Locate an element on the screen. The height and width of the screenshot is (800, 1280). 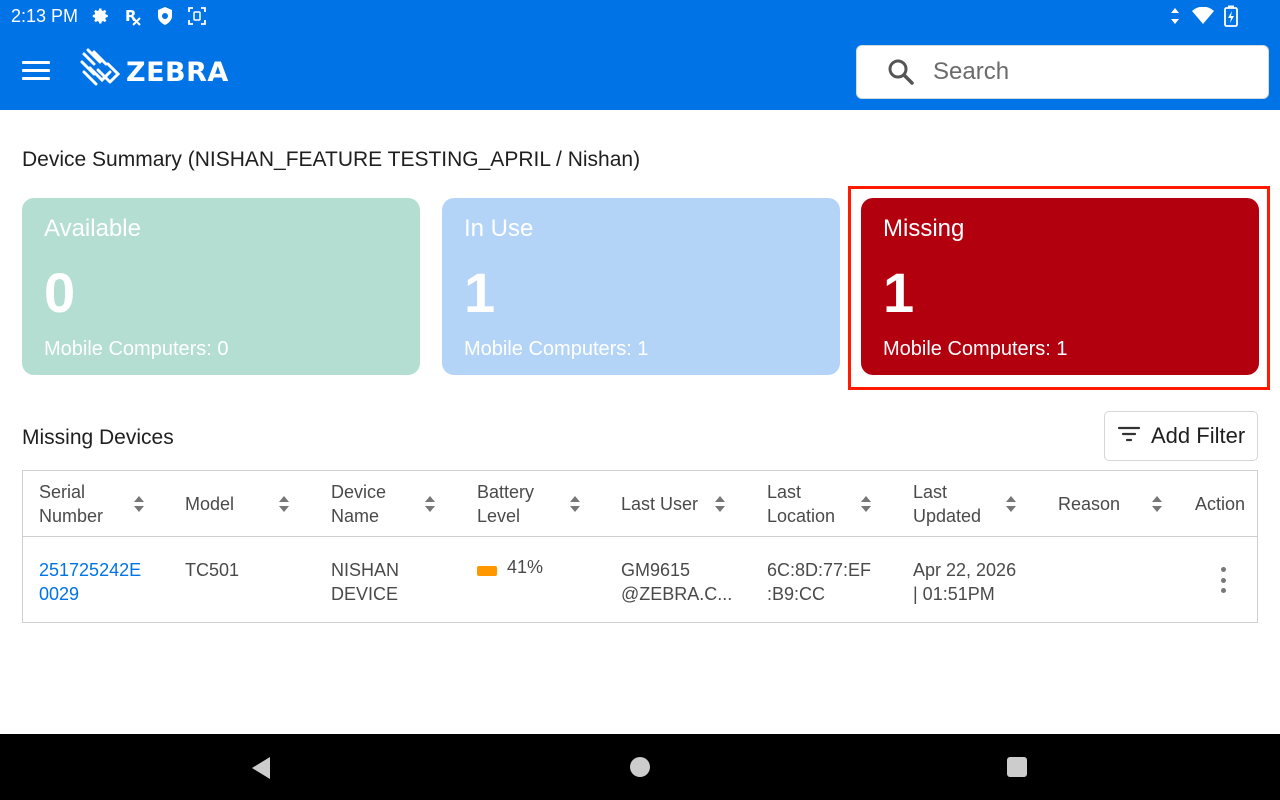
battery-level-cell: 41% is located at coordinates (510, 567).